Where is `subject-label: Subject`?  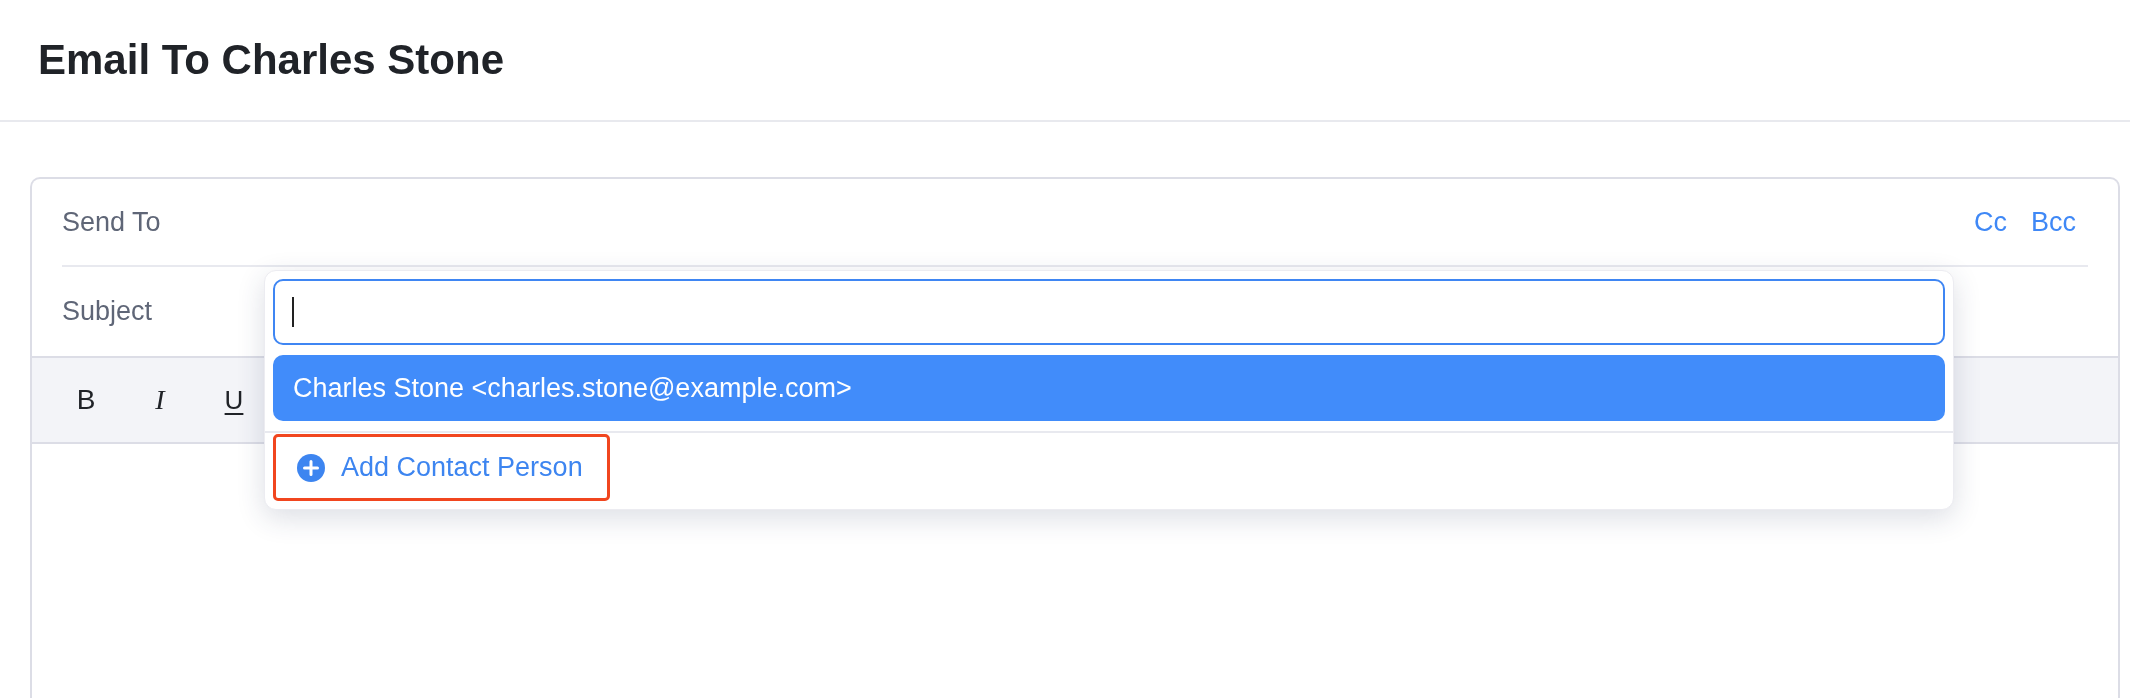 subject-label: Subject is located at coordinates (107, 312).